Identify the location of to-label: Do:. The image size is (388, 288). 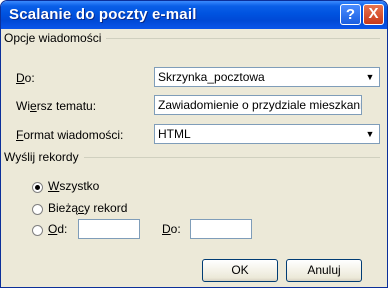
(25, 78).